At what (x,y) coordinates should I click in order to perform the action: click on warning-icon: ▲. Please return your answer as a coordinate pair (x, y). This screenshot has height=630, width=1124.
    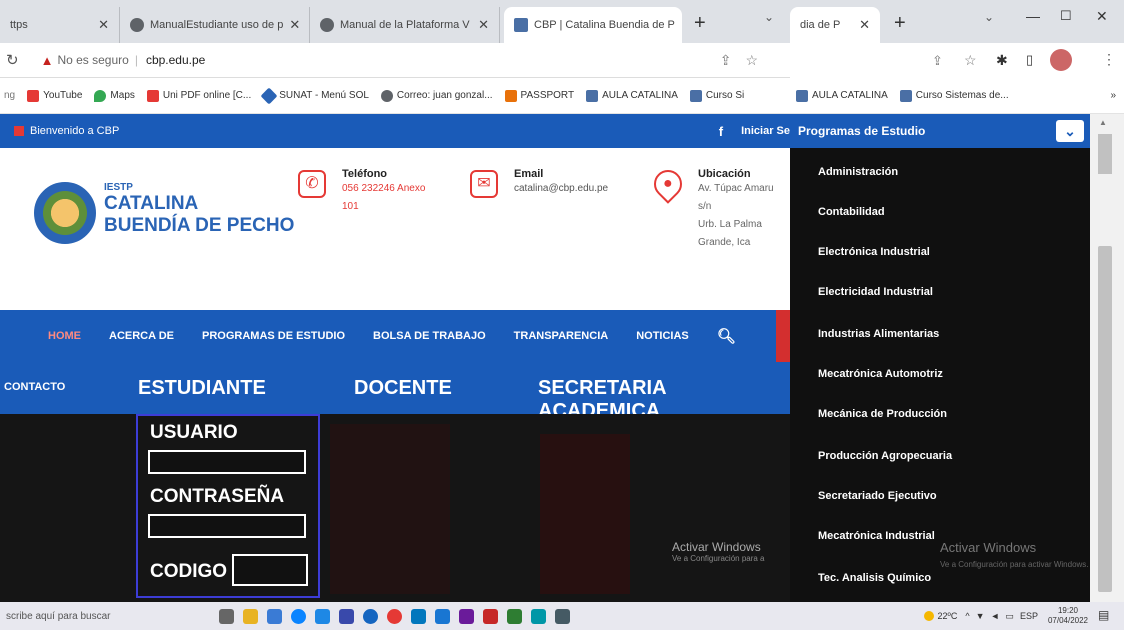
    Looking at the image, I should click on (47, 60).